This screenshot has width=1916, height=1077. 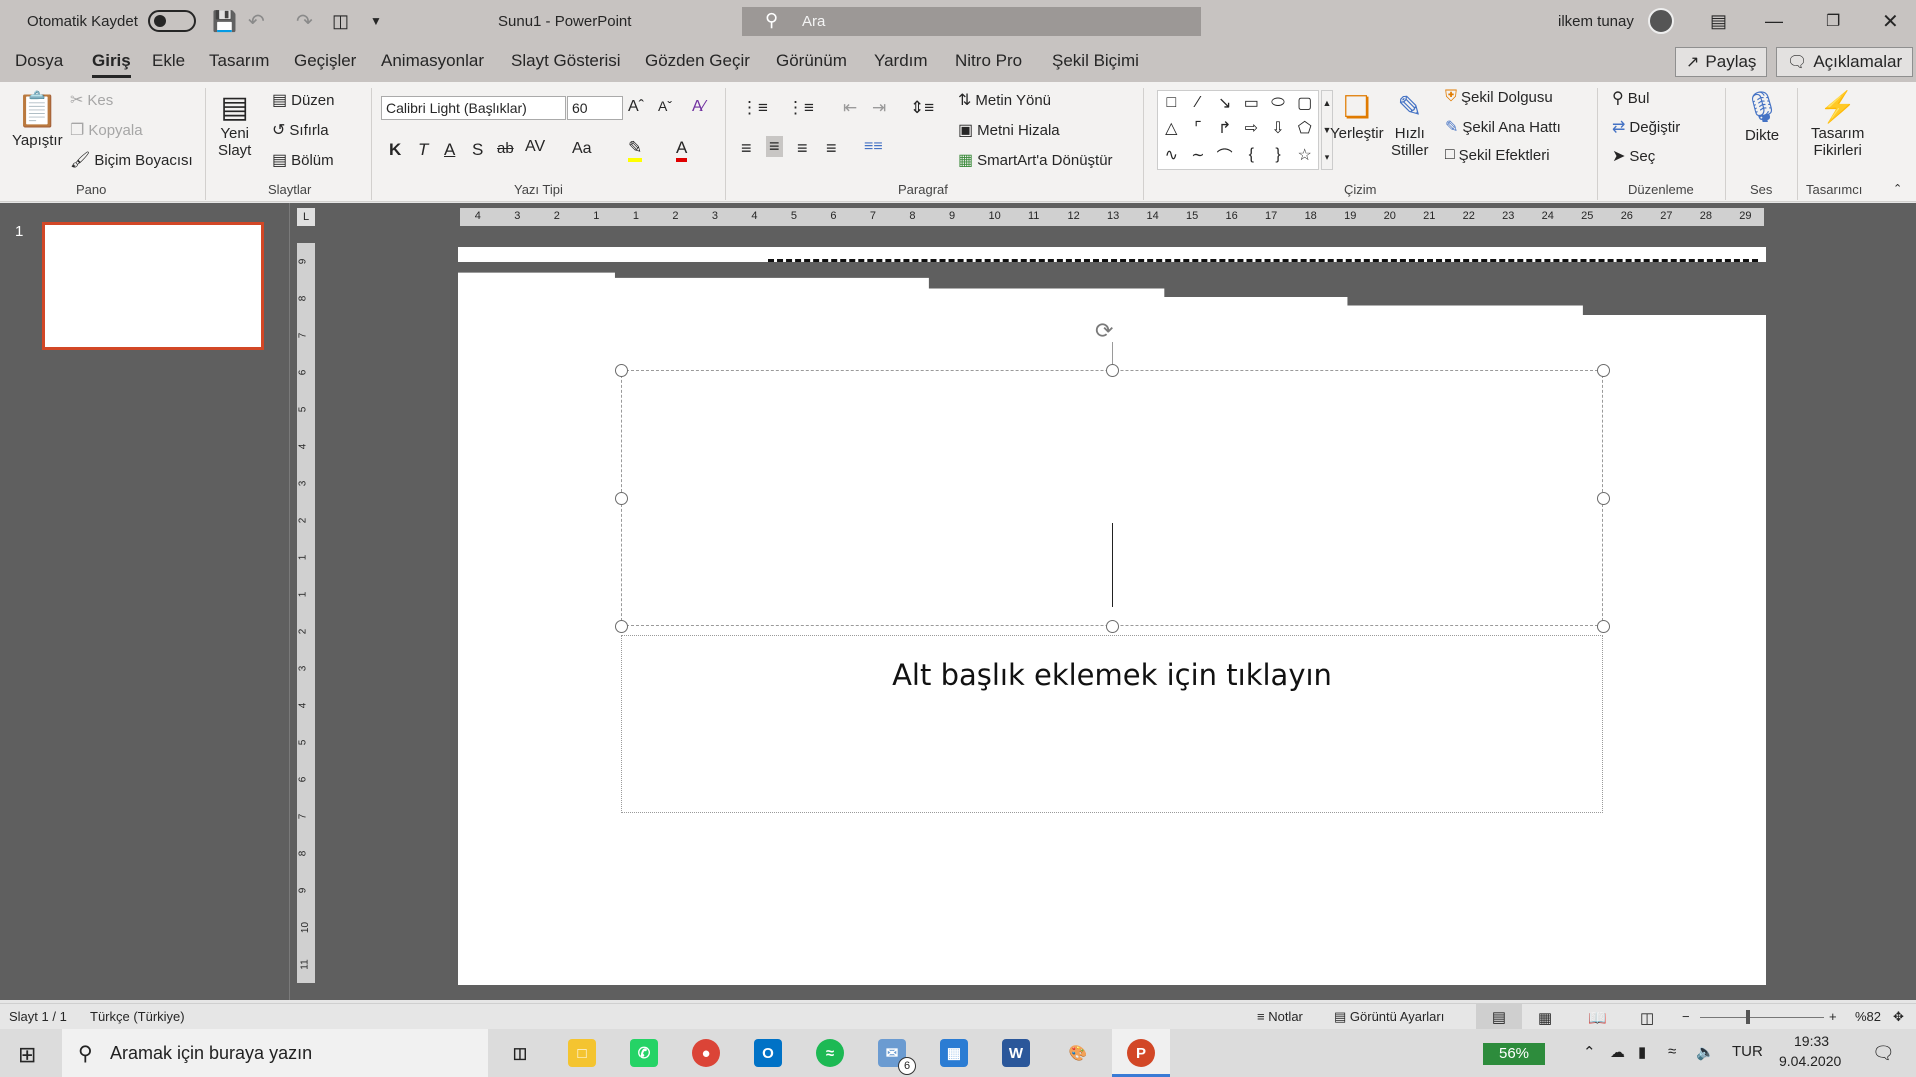 I want to click on file-explorer-icon: □, so click(x=582, y=1053).